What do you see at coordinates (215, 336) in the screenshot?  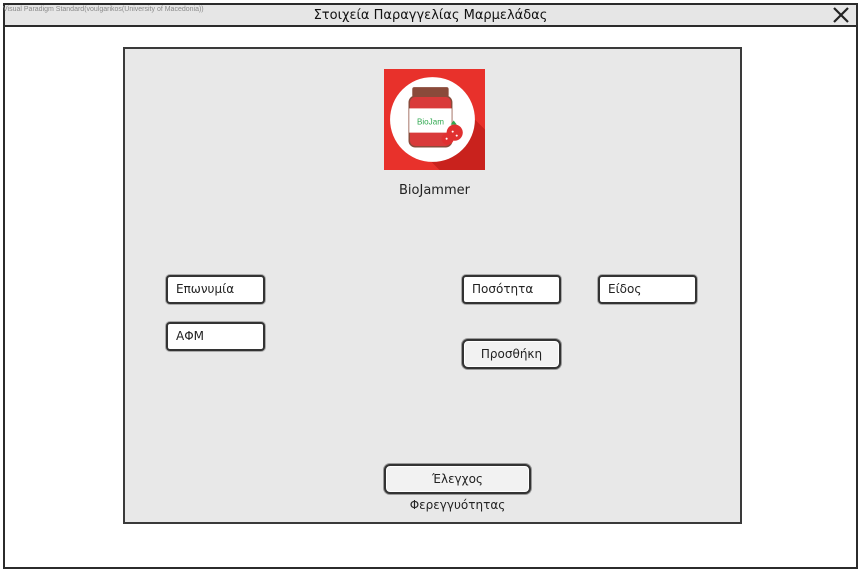 I see `vat-number-field: ΑΦΜ` at bounding box center [215, 336].